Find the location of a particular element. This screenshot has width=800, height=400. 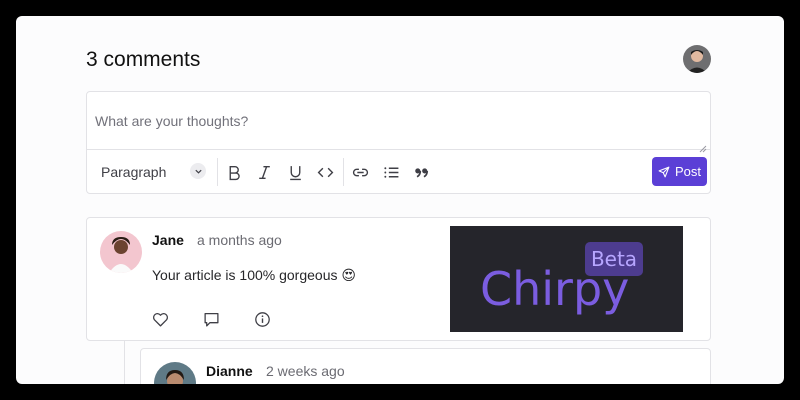

comments-count-title: 3 comments is located at coordinates (143, 59).